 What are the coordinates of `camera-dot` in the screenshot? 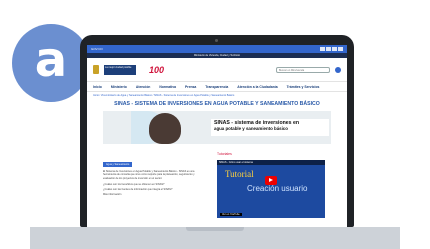 It's located at (216, 40).